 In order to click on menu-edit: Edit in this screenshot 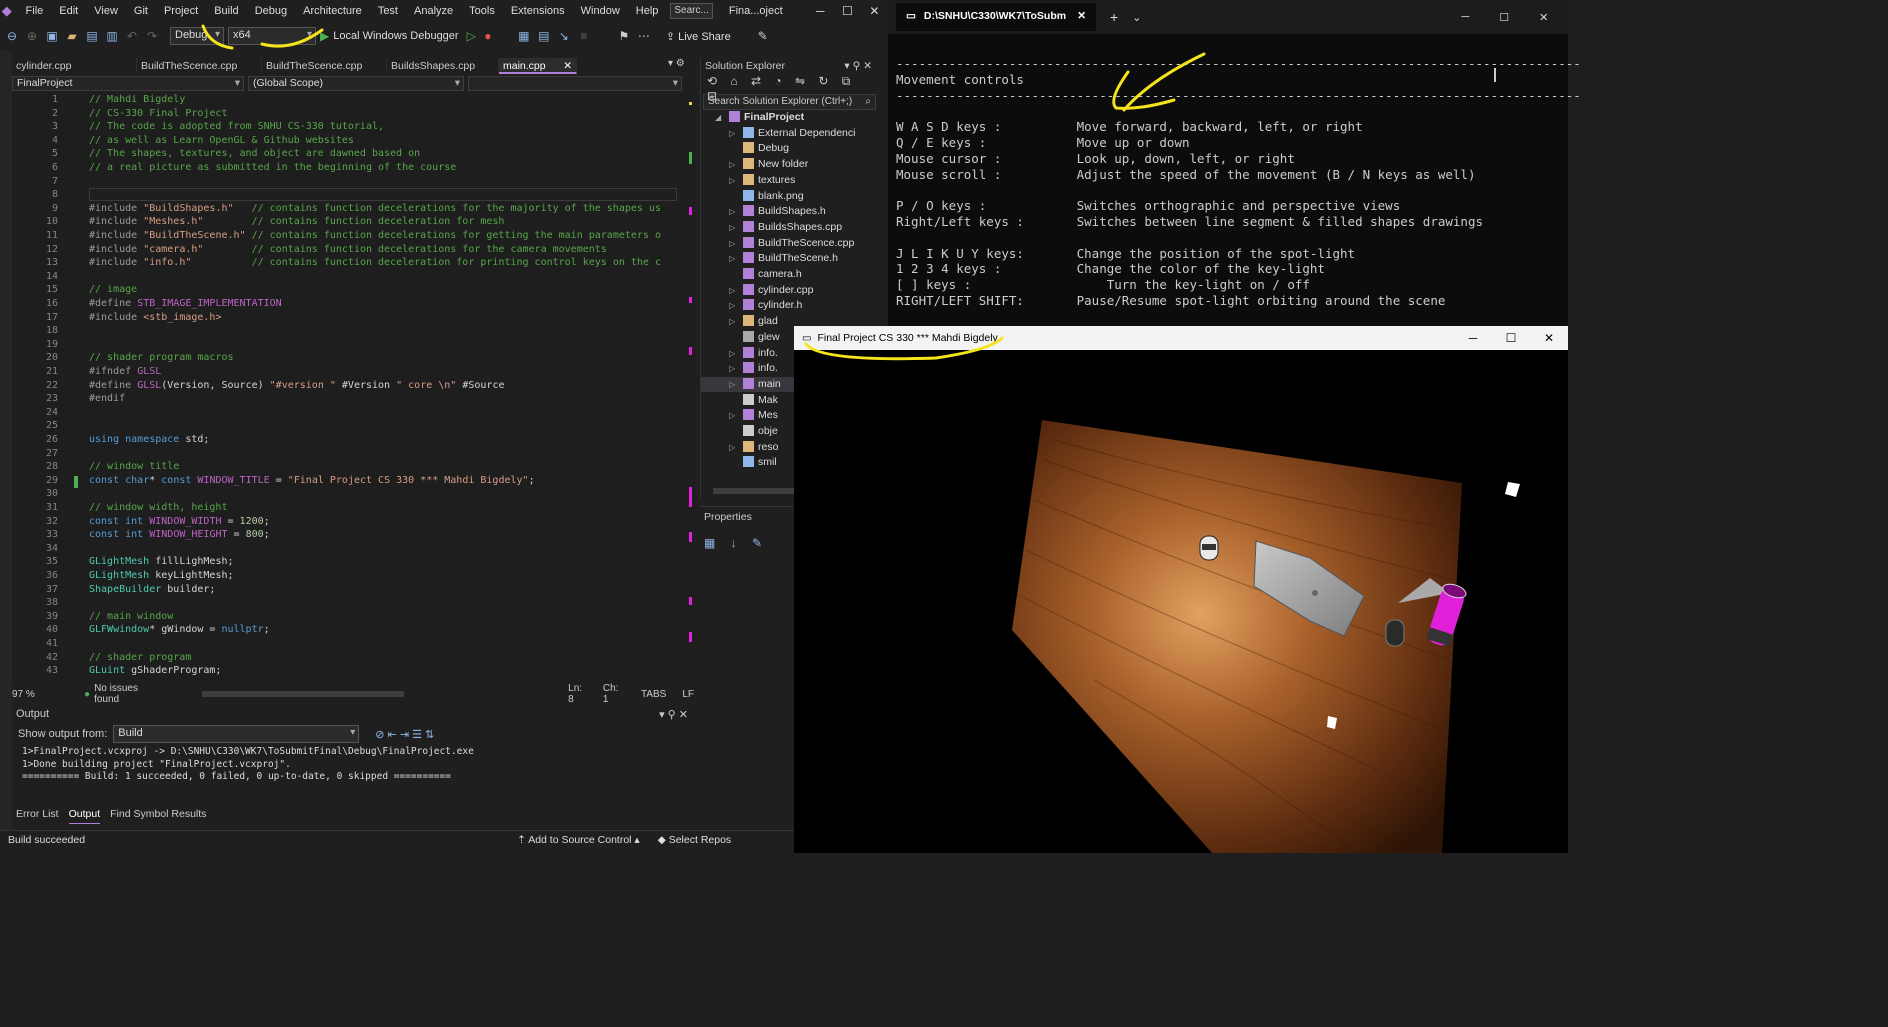, I will do `click(68, 11)`.